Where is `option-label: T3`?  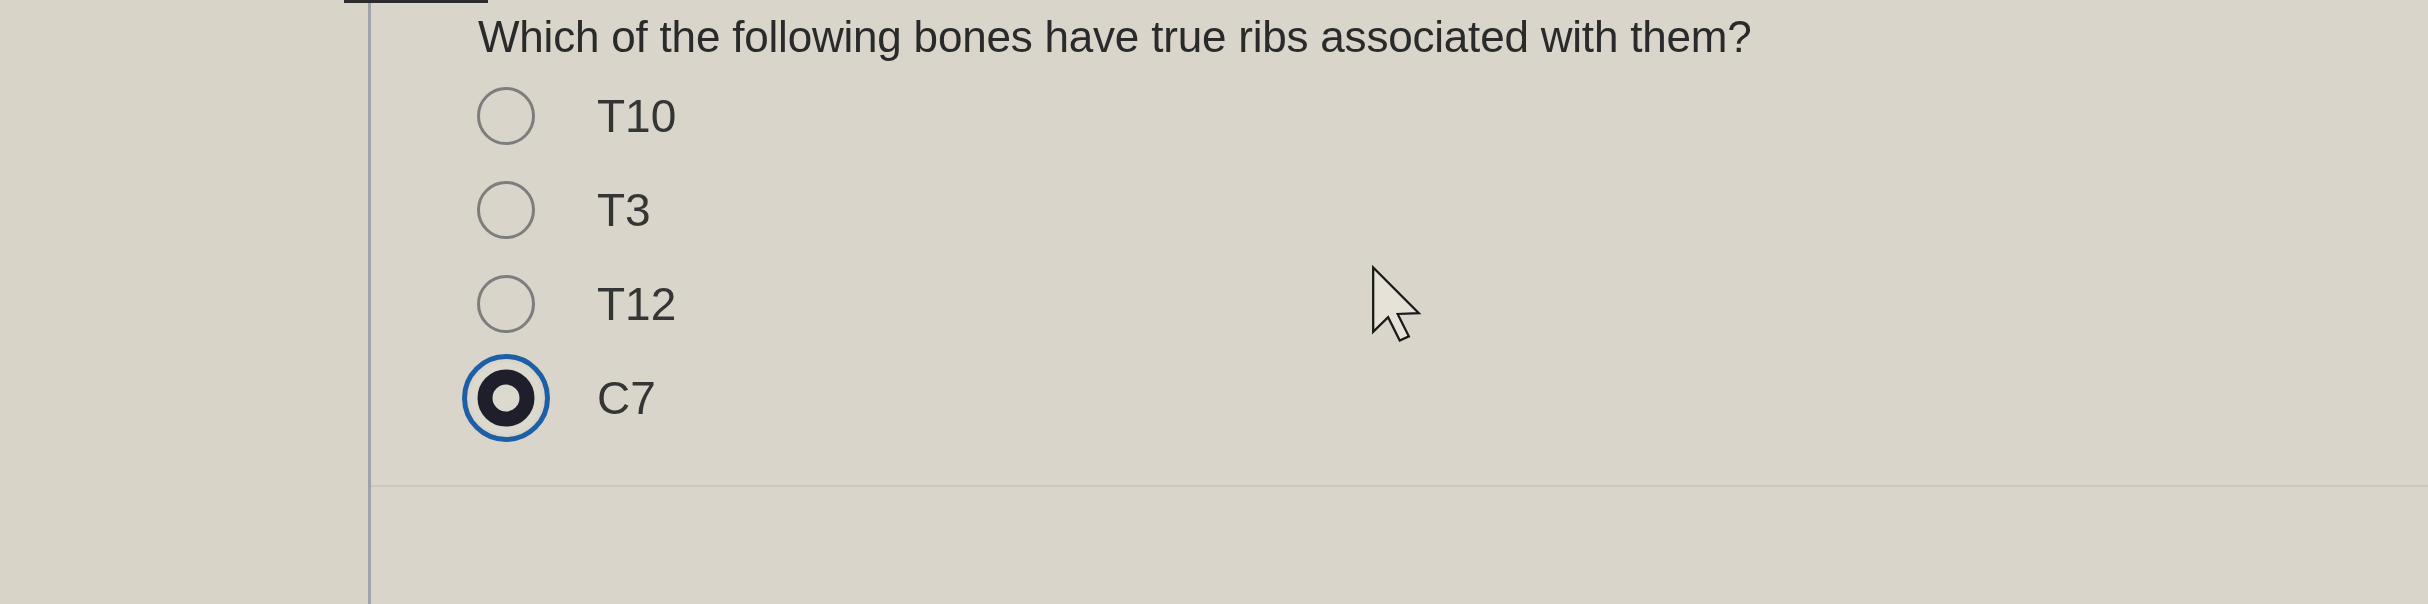
option-label: T3 is located at coordinates (624, 210).